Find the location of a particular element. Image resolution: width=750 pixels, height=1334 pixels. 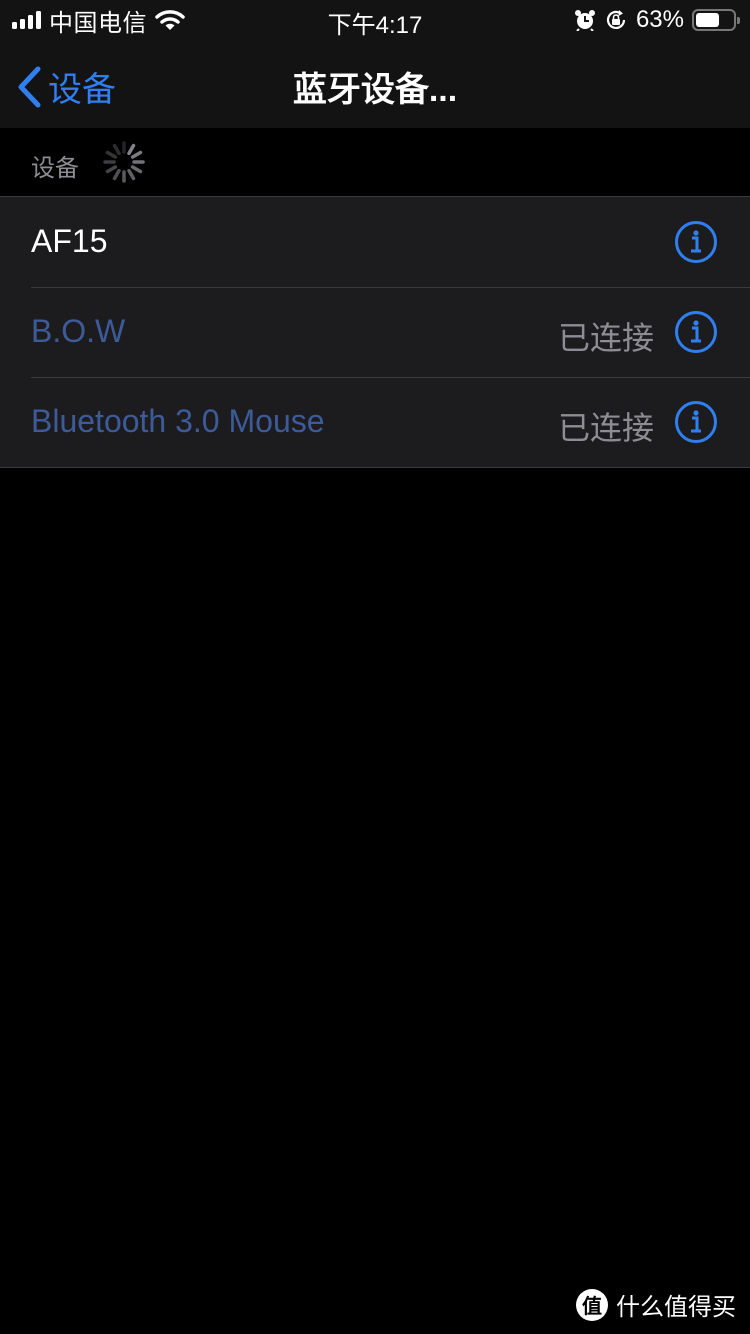

watermark-logo: 值 is located at coordinates (592, 1304).